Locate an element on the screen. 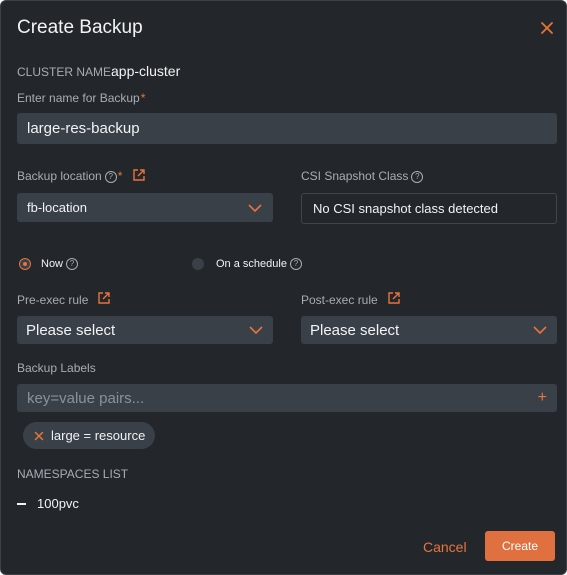 The image size is (567, 575). label-chip-text: large = resource is located at coordinates (98, 435).